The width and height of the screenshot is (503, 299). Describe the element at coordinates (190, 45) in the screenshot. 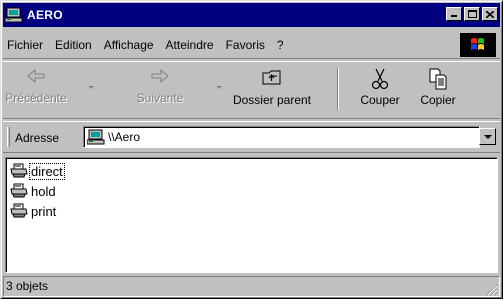

I see `menu-atteindre: Atteindre` at that location.